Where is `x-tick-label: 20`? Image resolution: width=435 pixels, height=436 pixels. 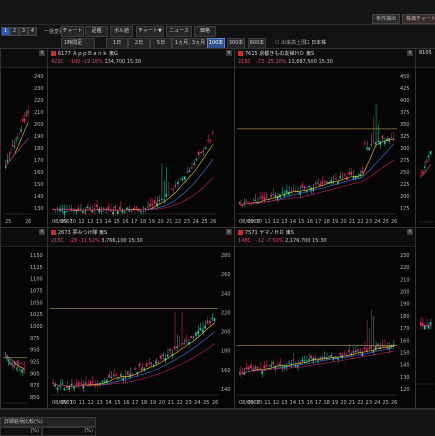
x-tick-label: 20 is located at coordinates (160, 222).